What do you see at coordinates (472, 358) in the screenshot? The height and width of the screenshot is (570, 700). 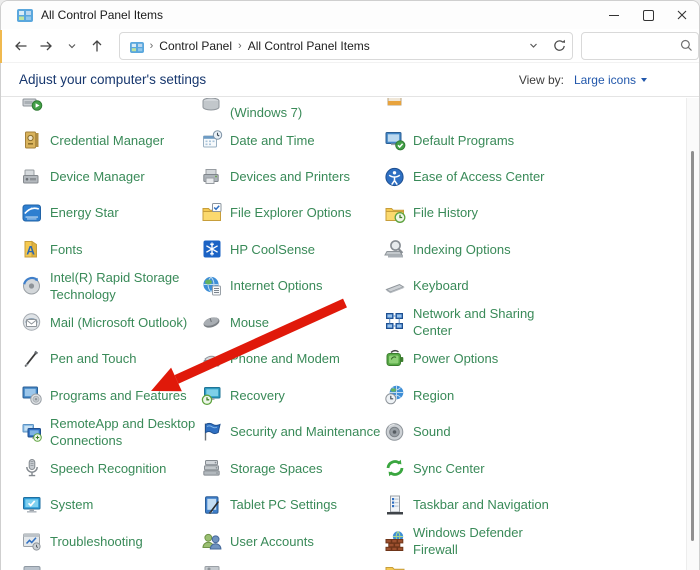 I see `control-panel-item-power-options: Power Options` at bounding box center [472, 358].